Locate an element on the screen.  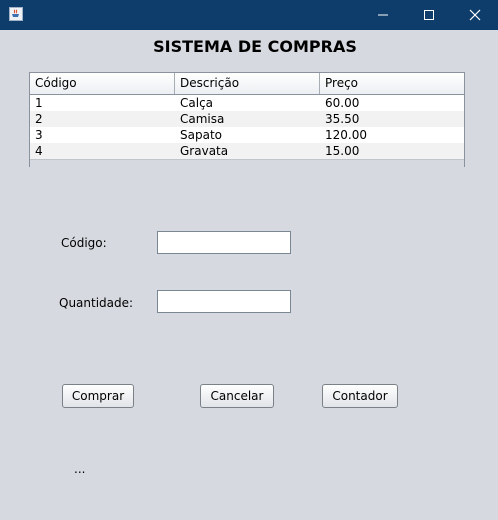
cell-codigo: 4 is located at coordinates (39, 151).